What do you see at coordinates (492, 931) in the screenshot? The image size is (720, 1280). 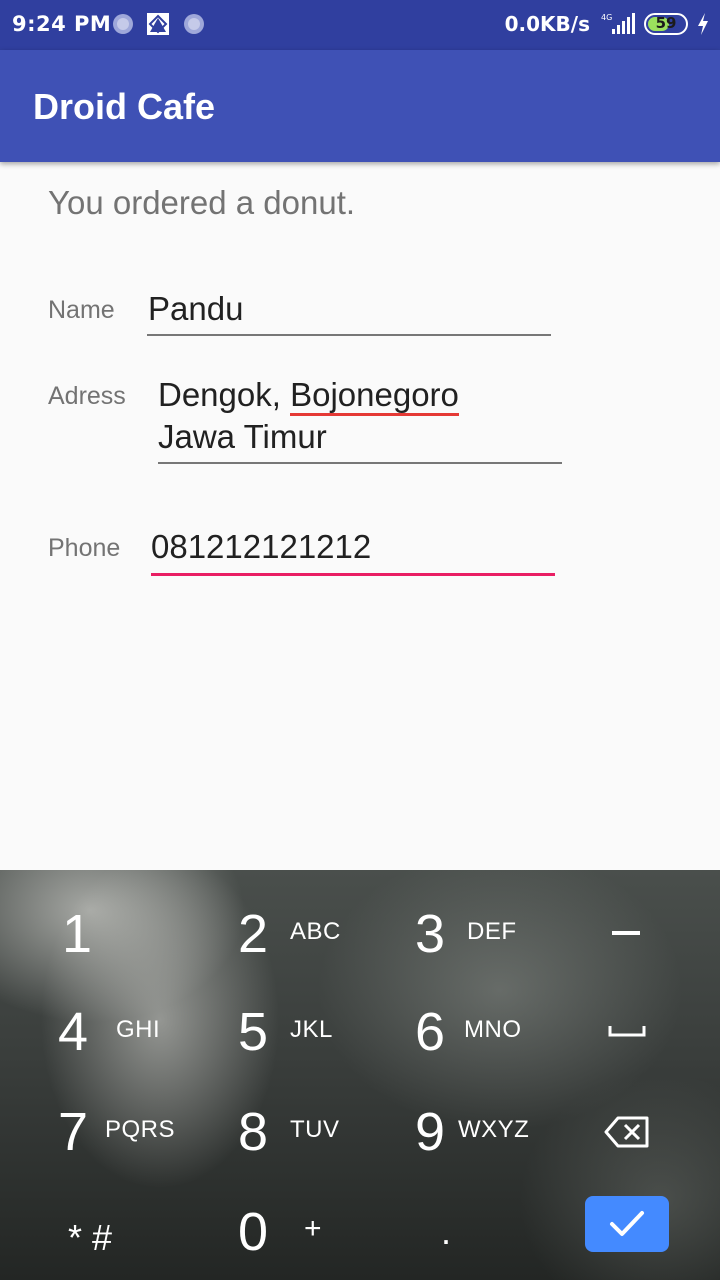 I see `key-letters: DEF` at bounding box center [492, 931].